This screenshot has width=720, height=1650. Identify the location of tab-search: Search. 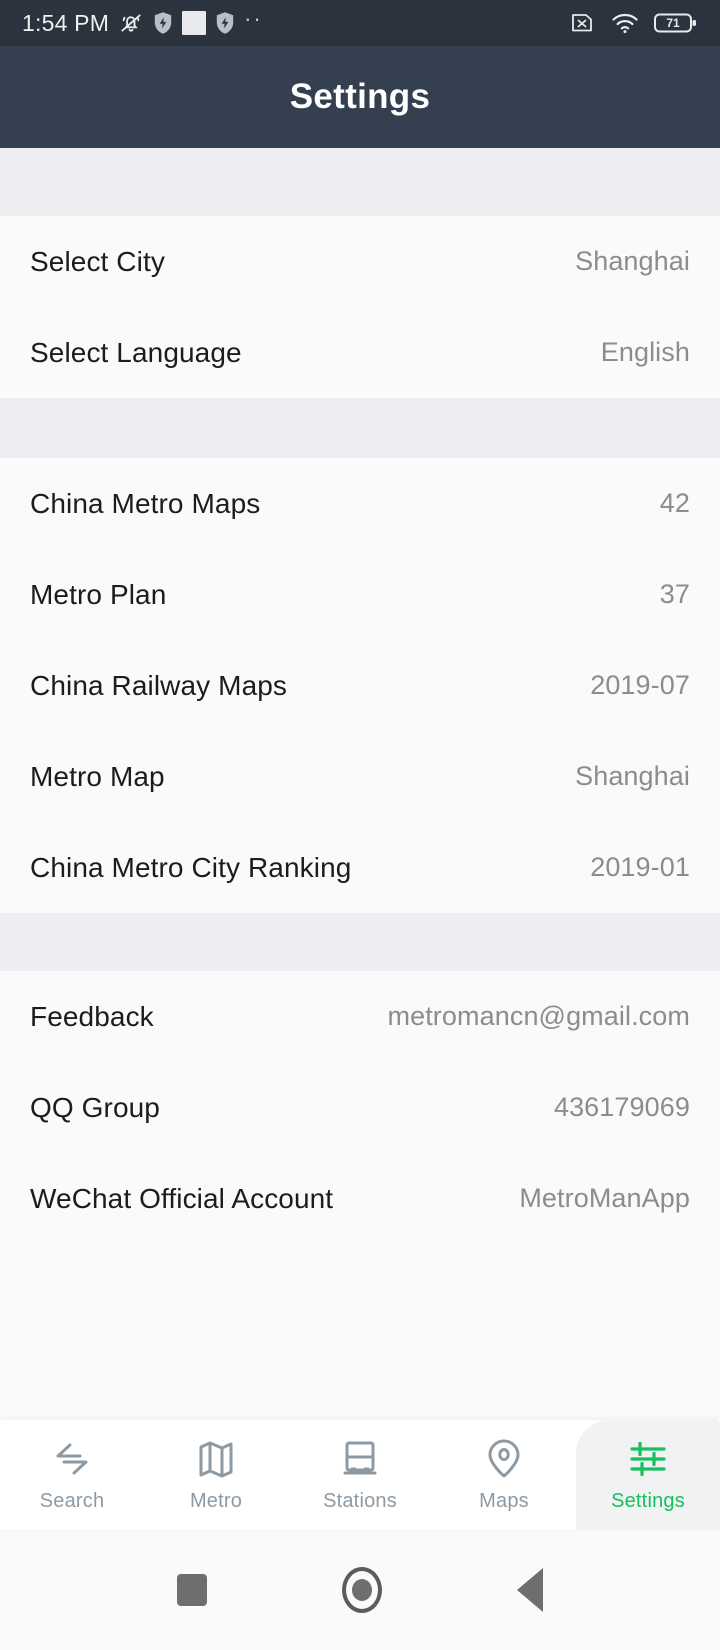
(72, 1475).